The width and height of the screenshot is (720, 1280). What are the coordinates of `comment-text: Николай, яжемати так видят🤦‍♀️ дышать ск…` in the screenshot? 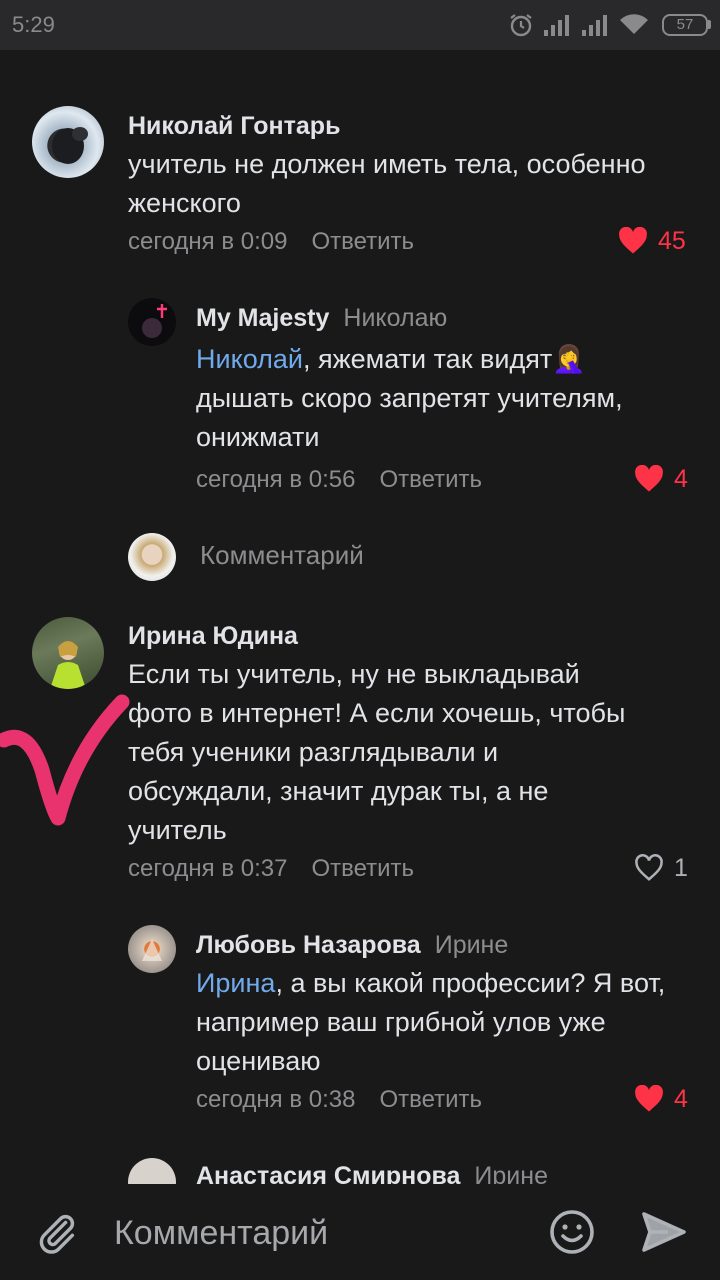 It's located at (409, 398).